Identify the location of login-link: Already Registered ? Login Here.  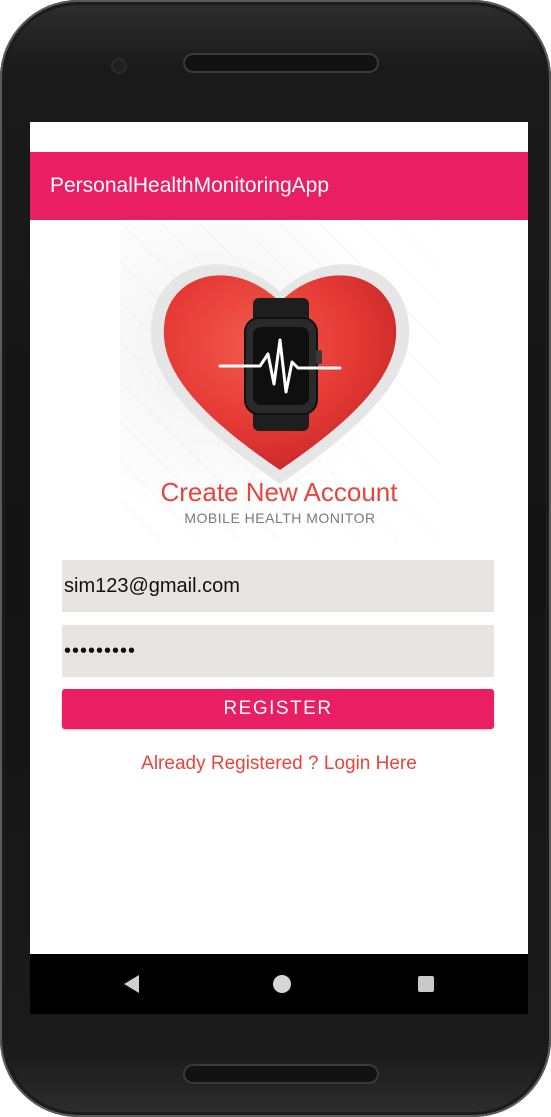
(279, 764).